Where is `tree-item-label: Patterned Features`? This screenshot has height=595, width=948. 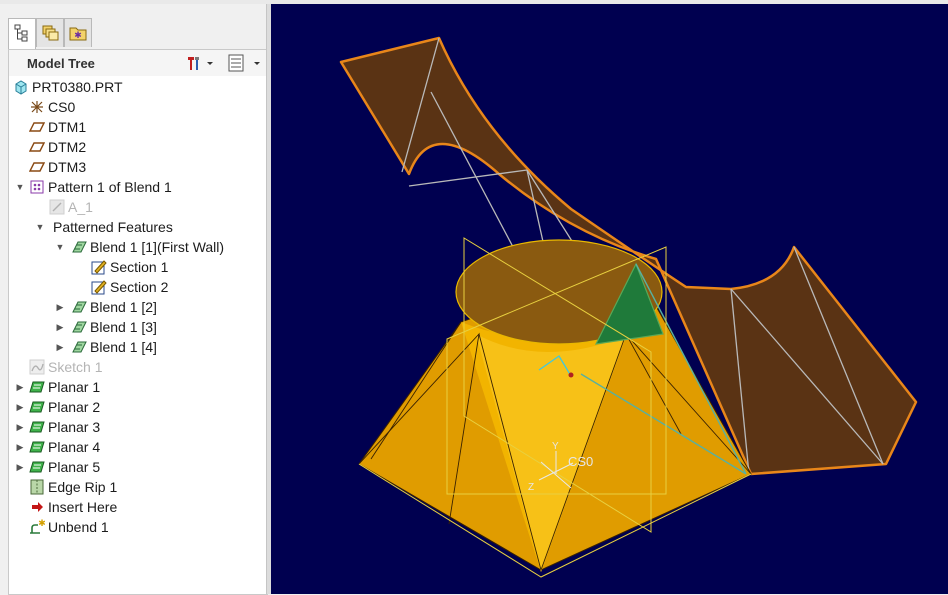 tree-item-label: Patterned Features is located at coordinates (113, 227).